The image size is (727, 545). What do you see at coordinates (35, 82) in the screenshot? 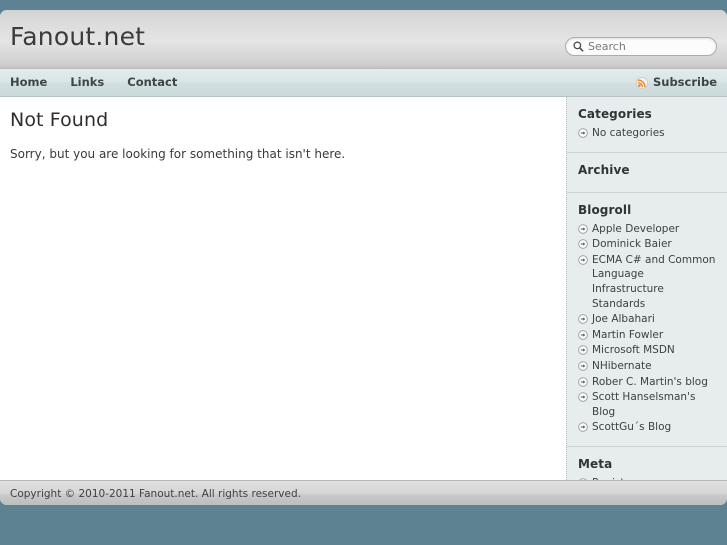
I see `nav-link-home: Home` at bounding box center [35, 82].